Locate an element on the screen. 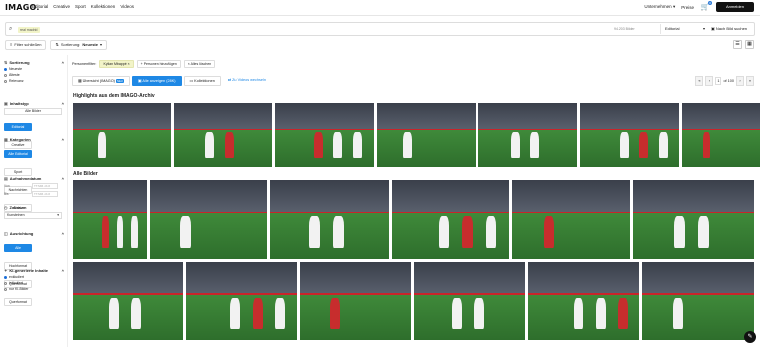  tab-overview-label: Übersicht (IMAGO) is located at coordinates (98, 81).